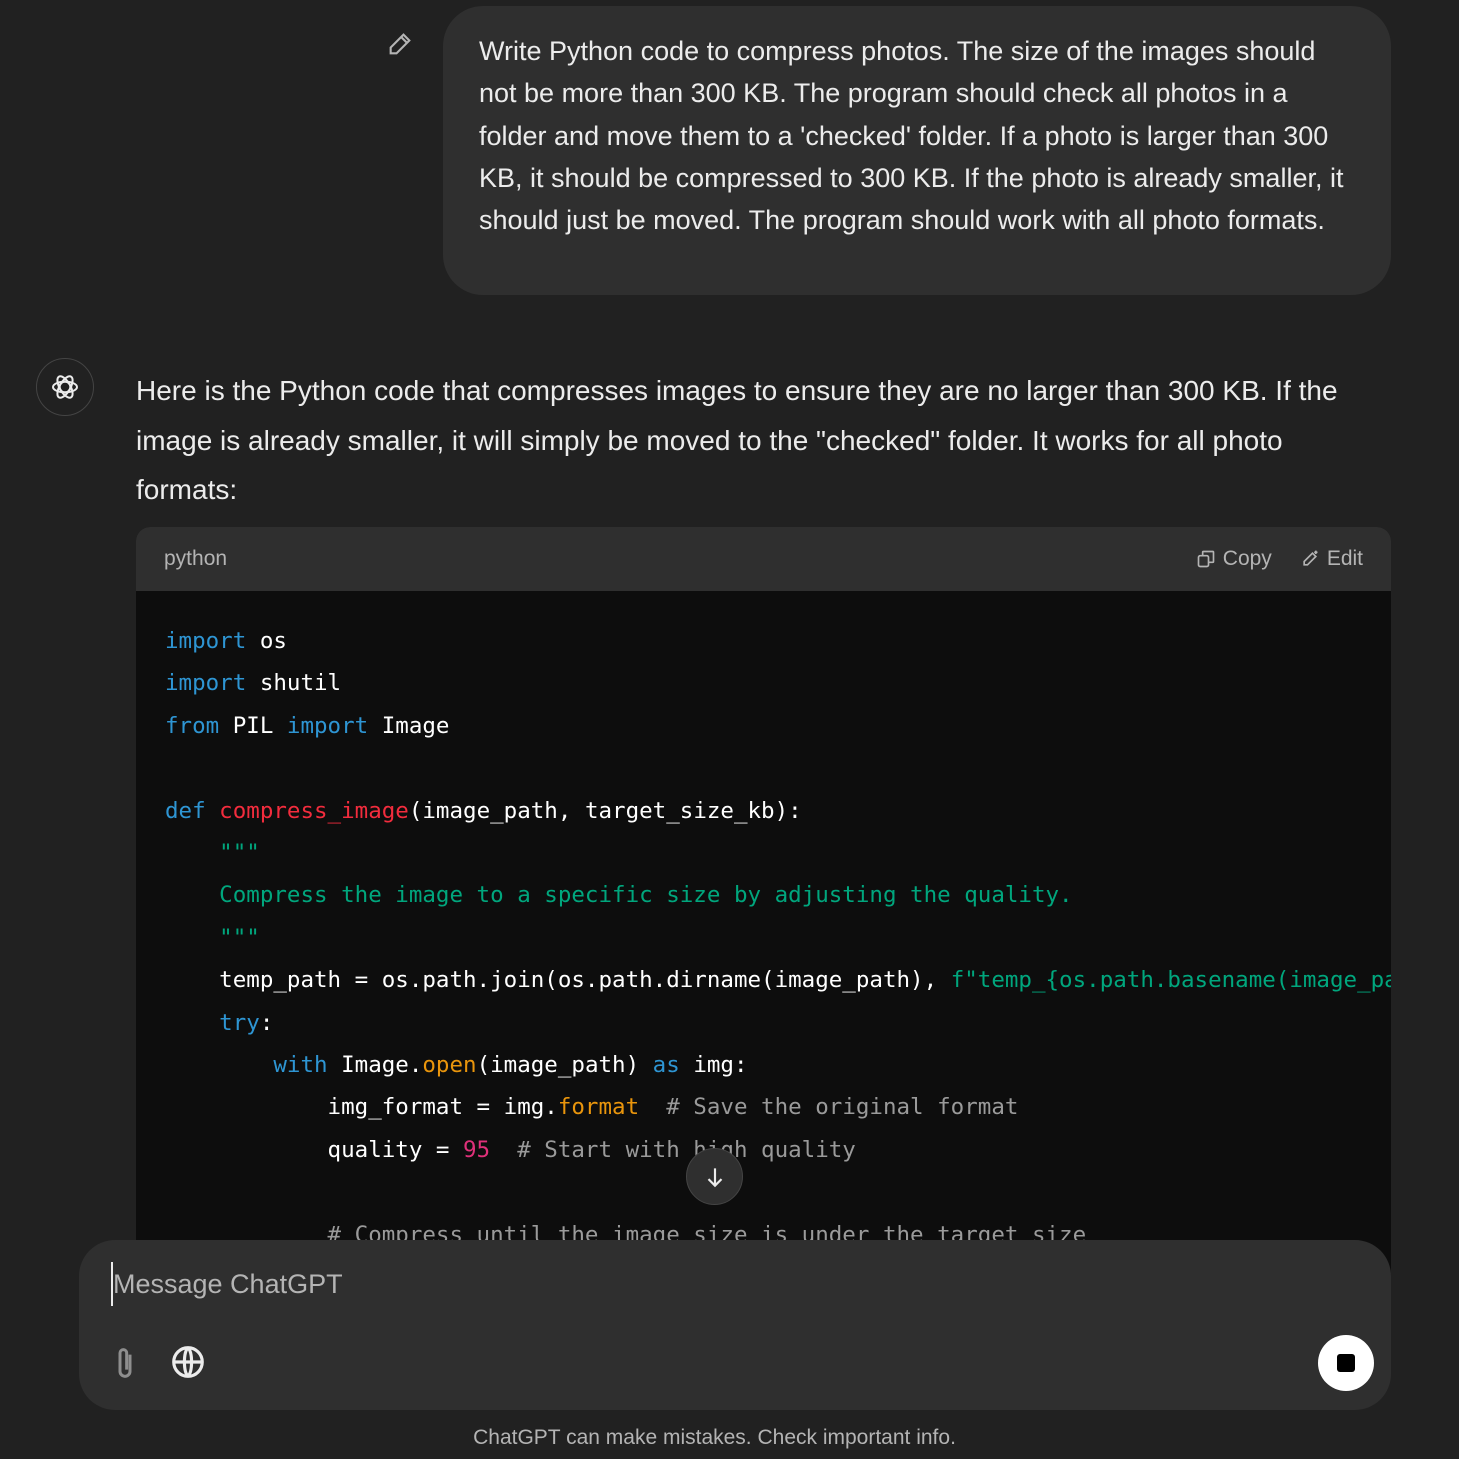 The image size is (1459, 1459). Describe the element at coordinates (409, 725) in the screenshot. I see `code-token: Image` at that location.